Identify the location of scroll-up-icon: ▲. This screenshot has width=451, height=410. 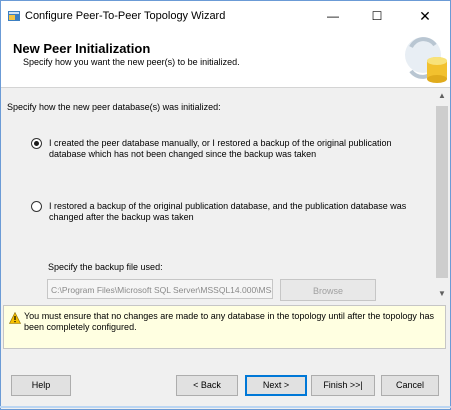
(442, 96).